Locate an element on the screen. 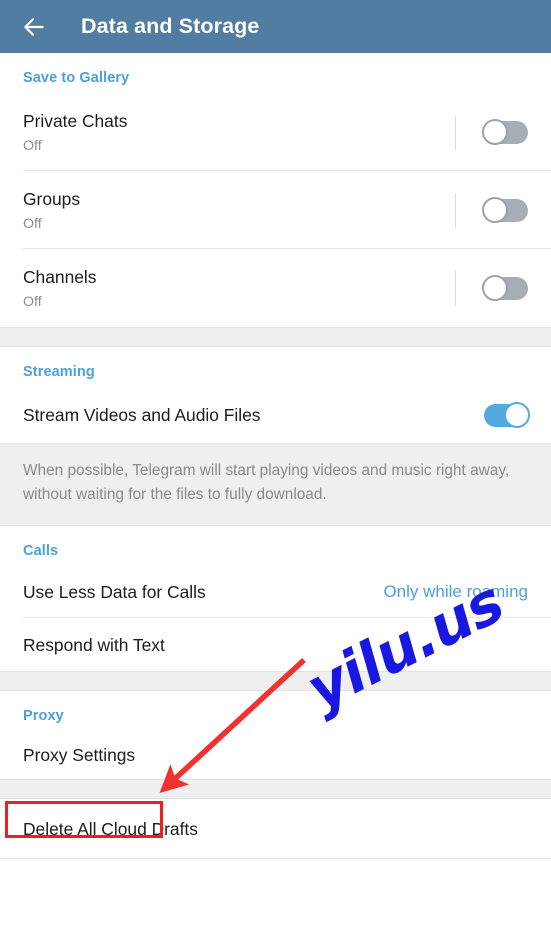 The height and width of the screenshot is (927, 551). row-groups: Groups Off is located at coordinates (275, 210).